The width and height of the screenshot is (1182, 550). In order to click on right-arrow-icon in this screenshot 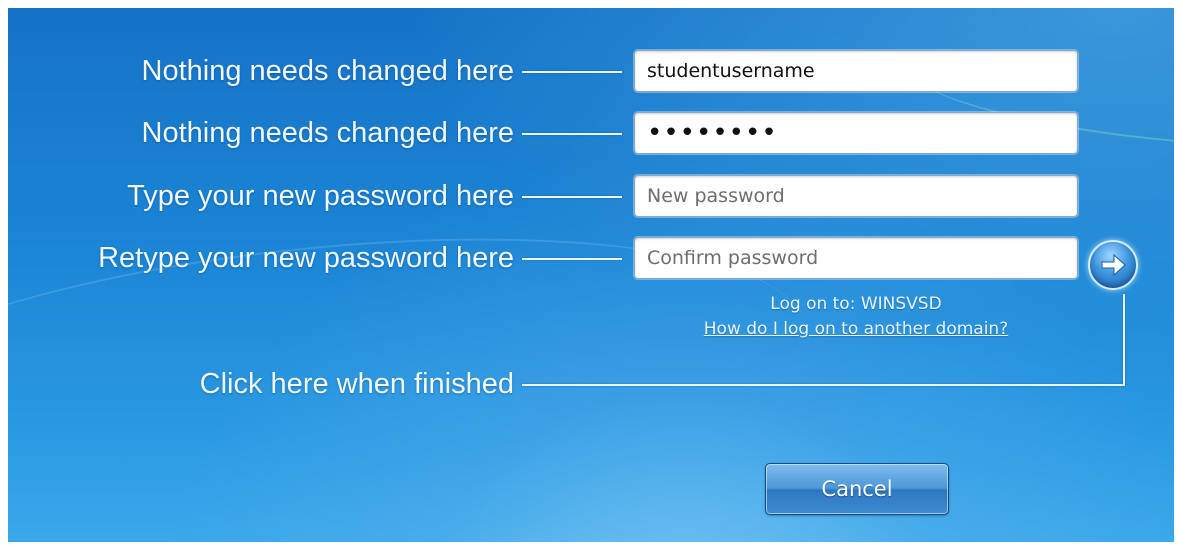, I will do `click(1113, 265)`.